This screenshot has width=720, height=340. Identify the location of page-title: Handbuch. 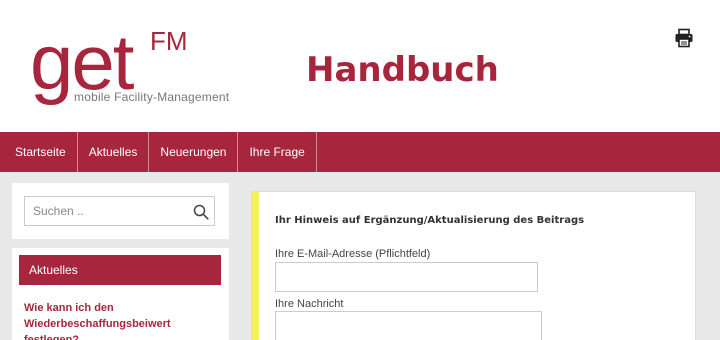
(402, 70).